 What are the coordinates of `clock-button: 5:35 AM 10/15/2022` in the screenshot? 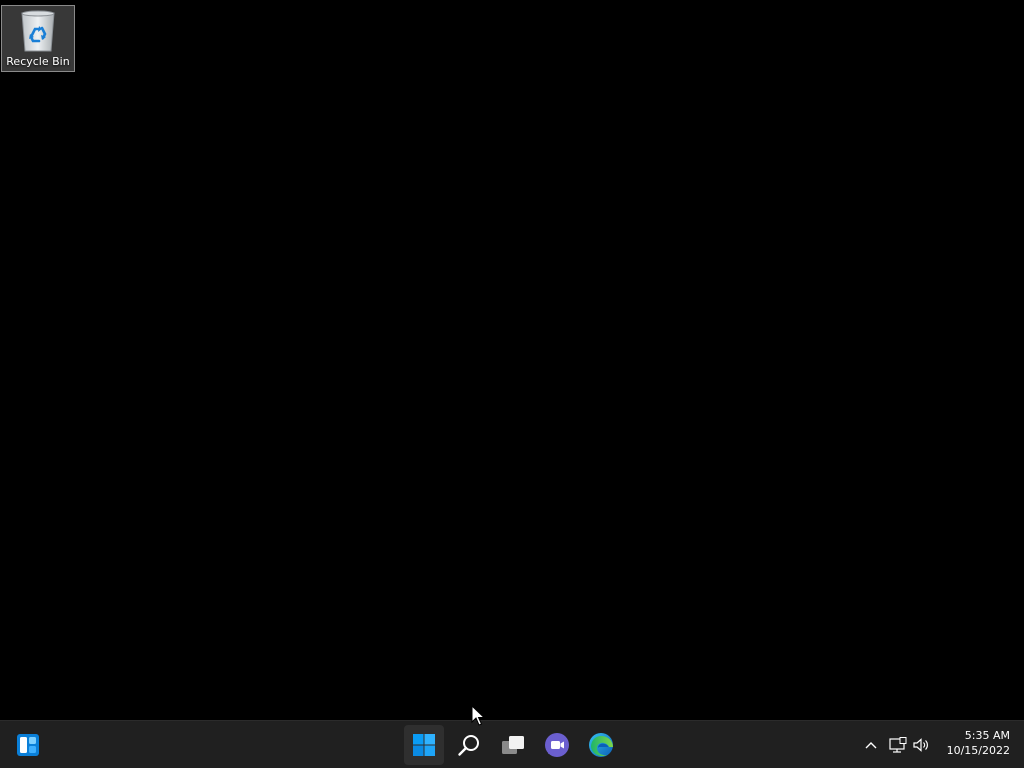 It's located at (975, 743).